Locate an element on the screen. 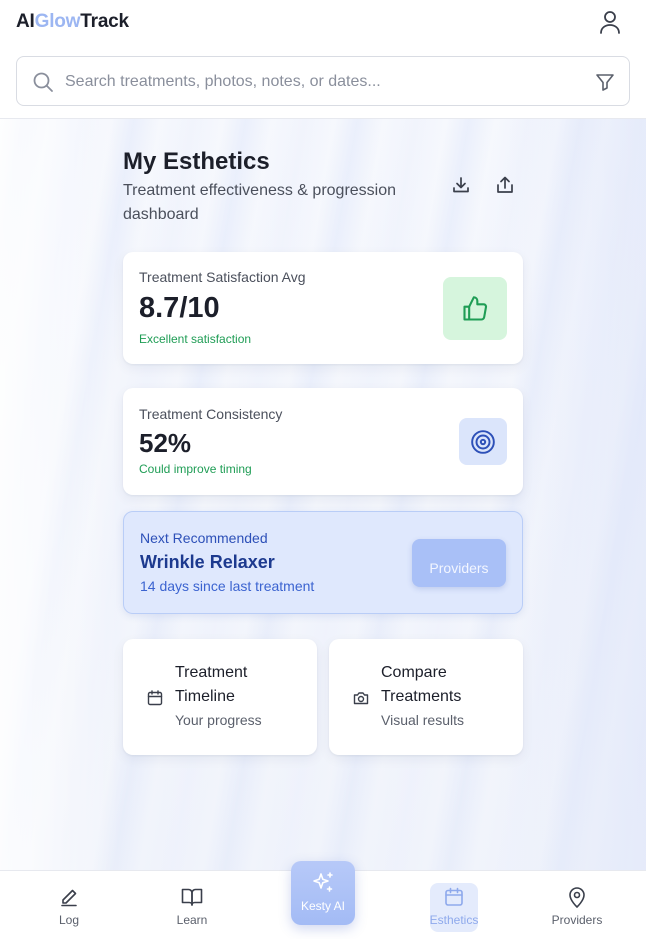  search-bar is located at coordinates (323, 81).